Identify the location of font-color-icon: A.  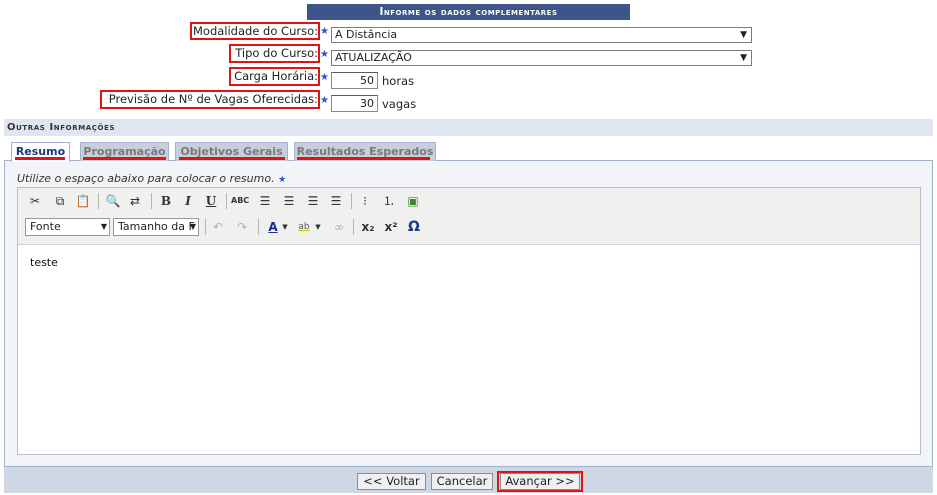
(273, 227).